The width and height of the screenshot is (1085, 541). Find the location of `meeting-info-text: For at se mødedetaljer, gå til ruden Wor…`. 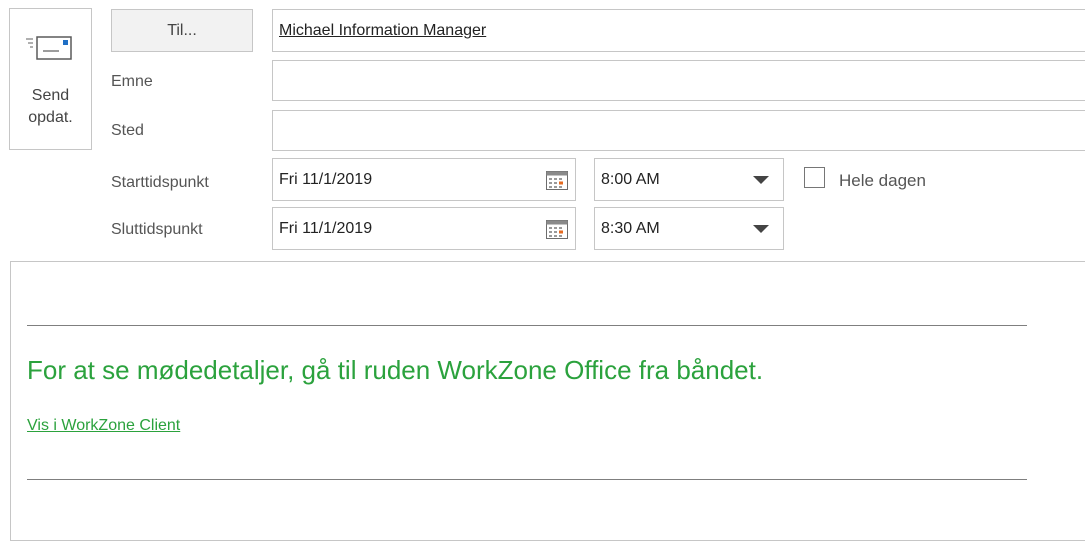

meeting-info-text: For at se mødedetaljer, gå til ruden Wor… is located at coordinates (395, 370).